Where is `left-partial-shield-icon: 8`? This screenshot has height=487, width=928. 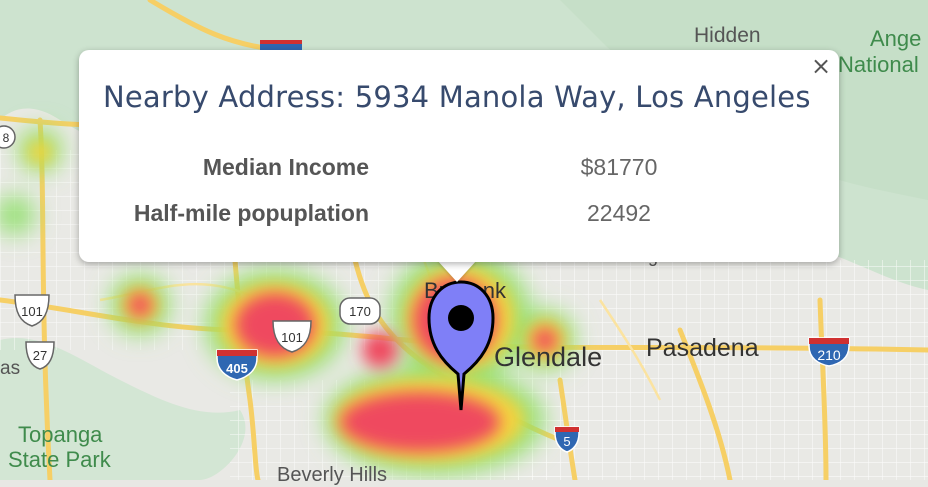 left-partial-shield-icon: 8 is located at coordinates (8, 137).